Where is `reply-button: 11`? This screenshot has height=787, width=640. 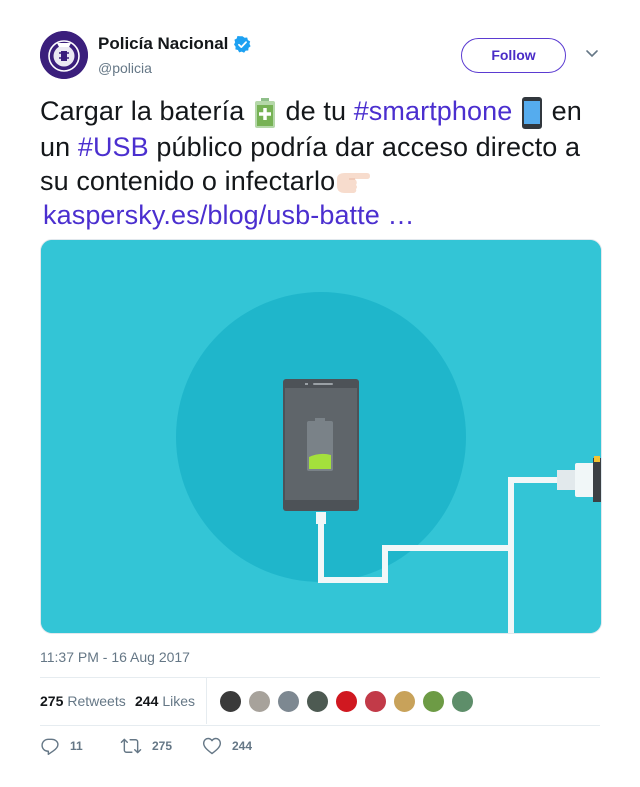 reply-button: 11 is located at coordinates (61, 746).